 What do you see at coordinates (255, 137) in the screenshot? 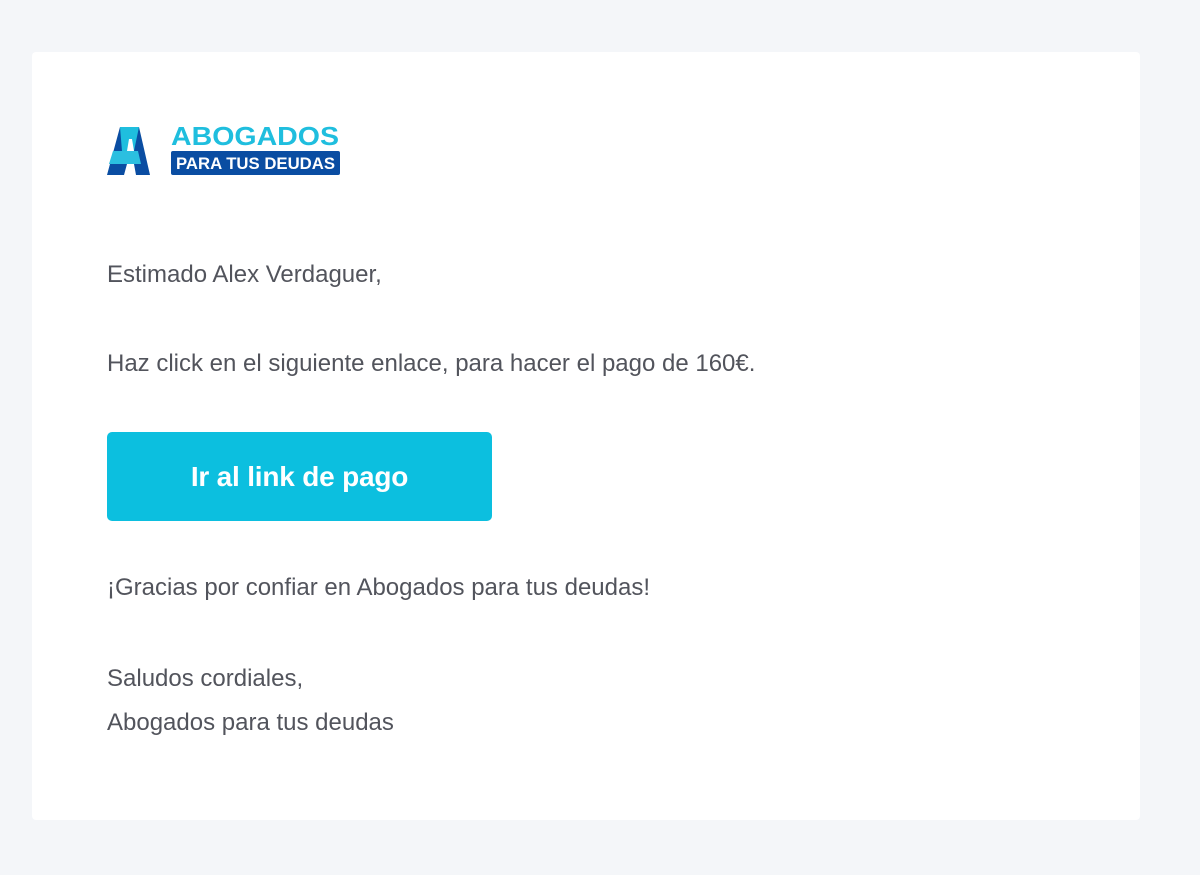
I see `logo-title: ABOGADOS` at bounding box center [255, 137].